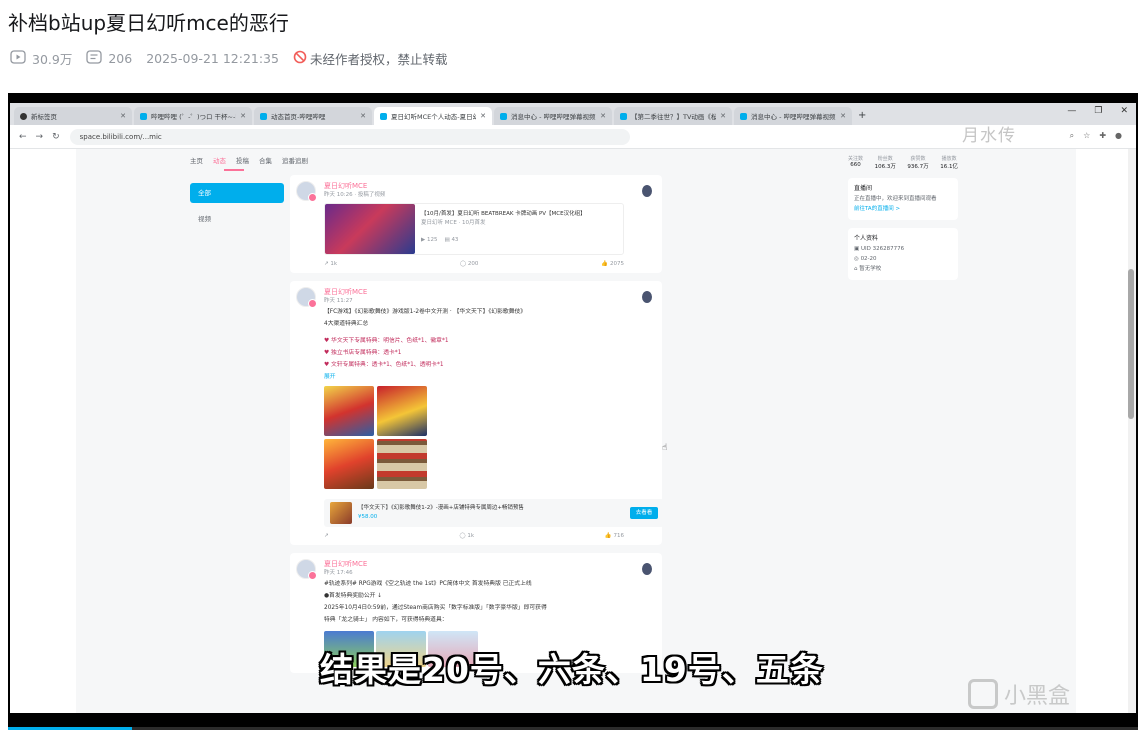 Image resolution: width=1140 pixels, height=733 pixels. Describe the element at coordinates (219, 160) in the screenshot. I see `subnav-dynamic: 动态` at that location.